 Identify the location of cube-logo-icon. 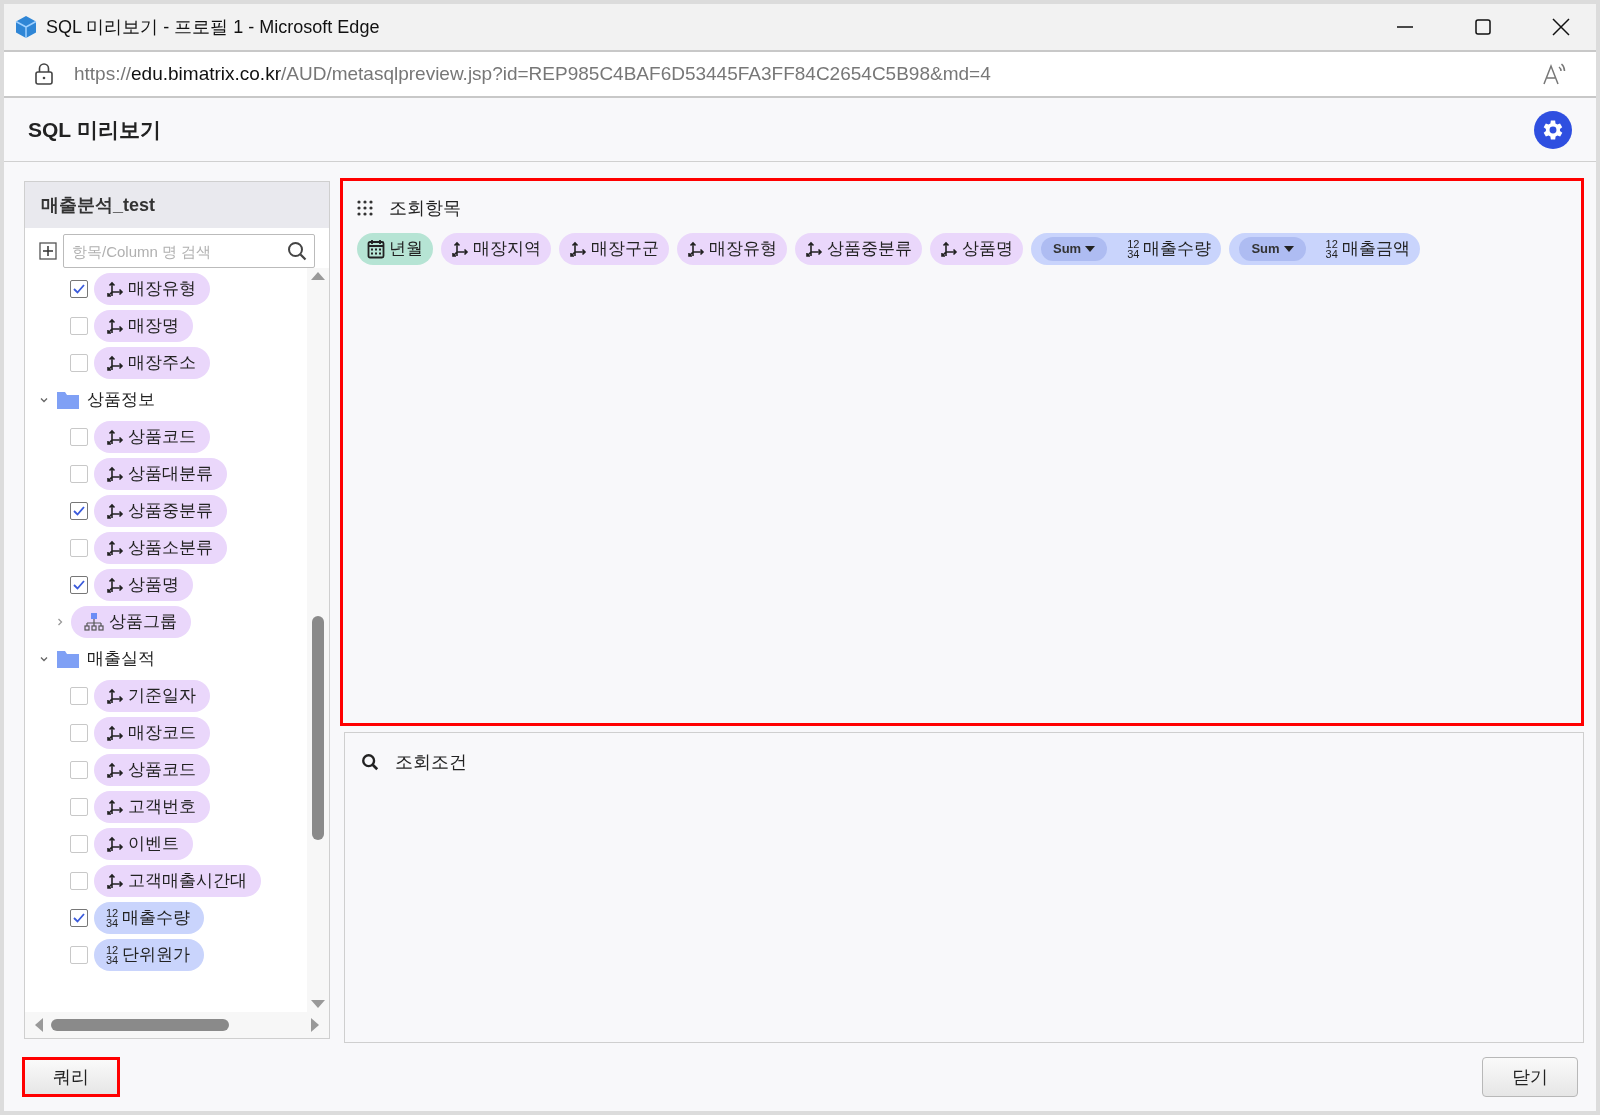
(26, 27).